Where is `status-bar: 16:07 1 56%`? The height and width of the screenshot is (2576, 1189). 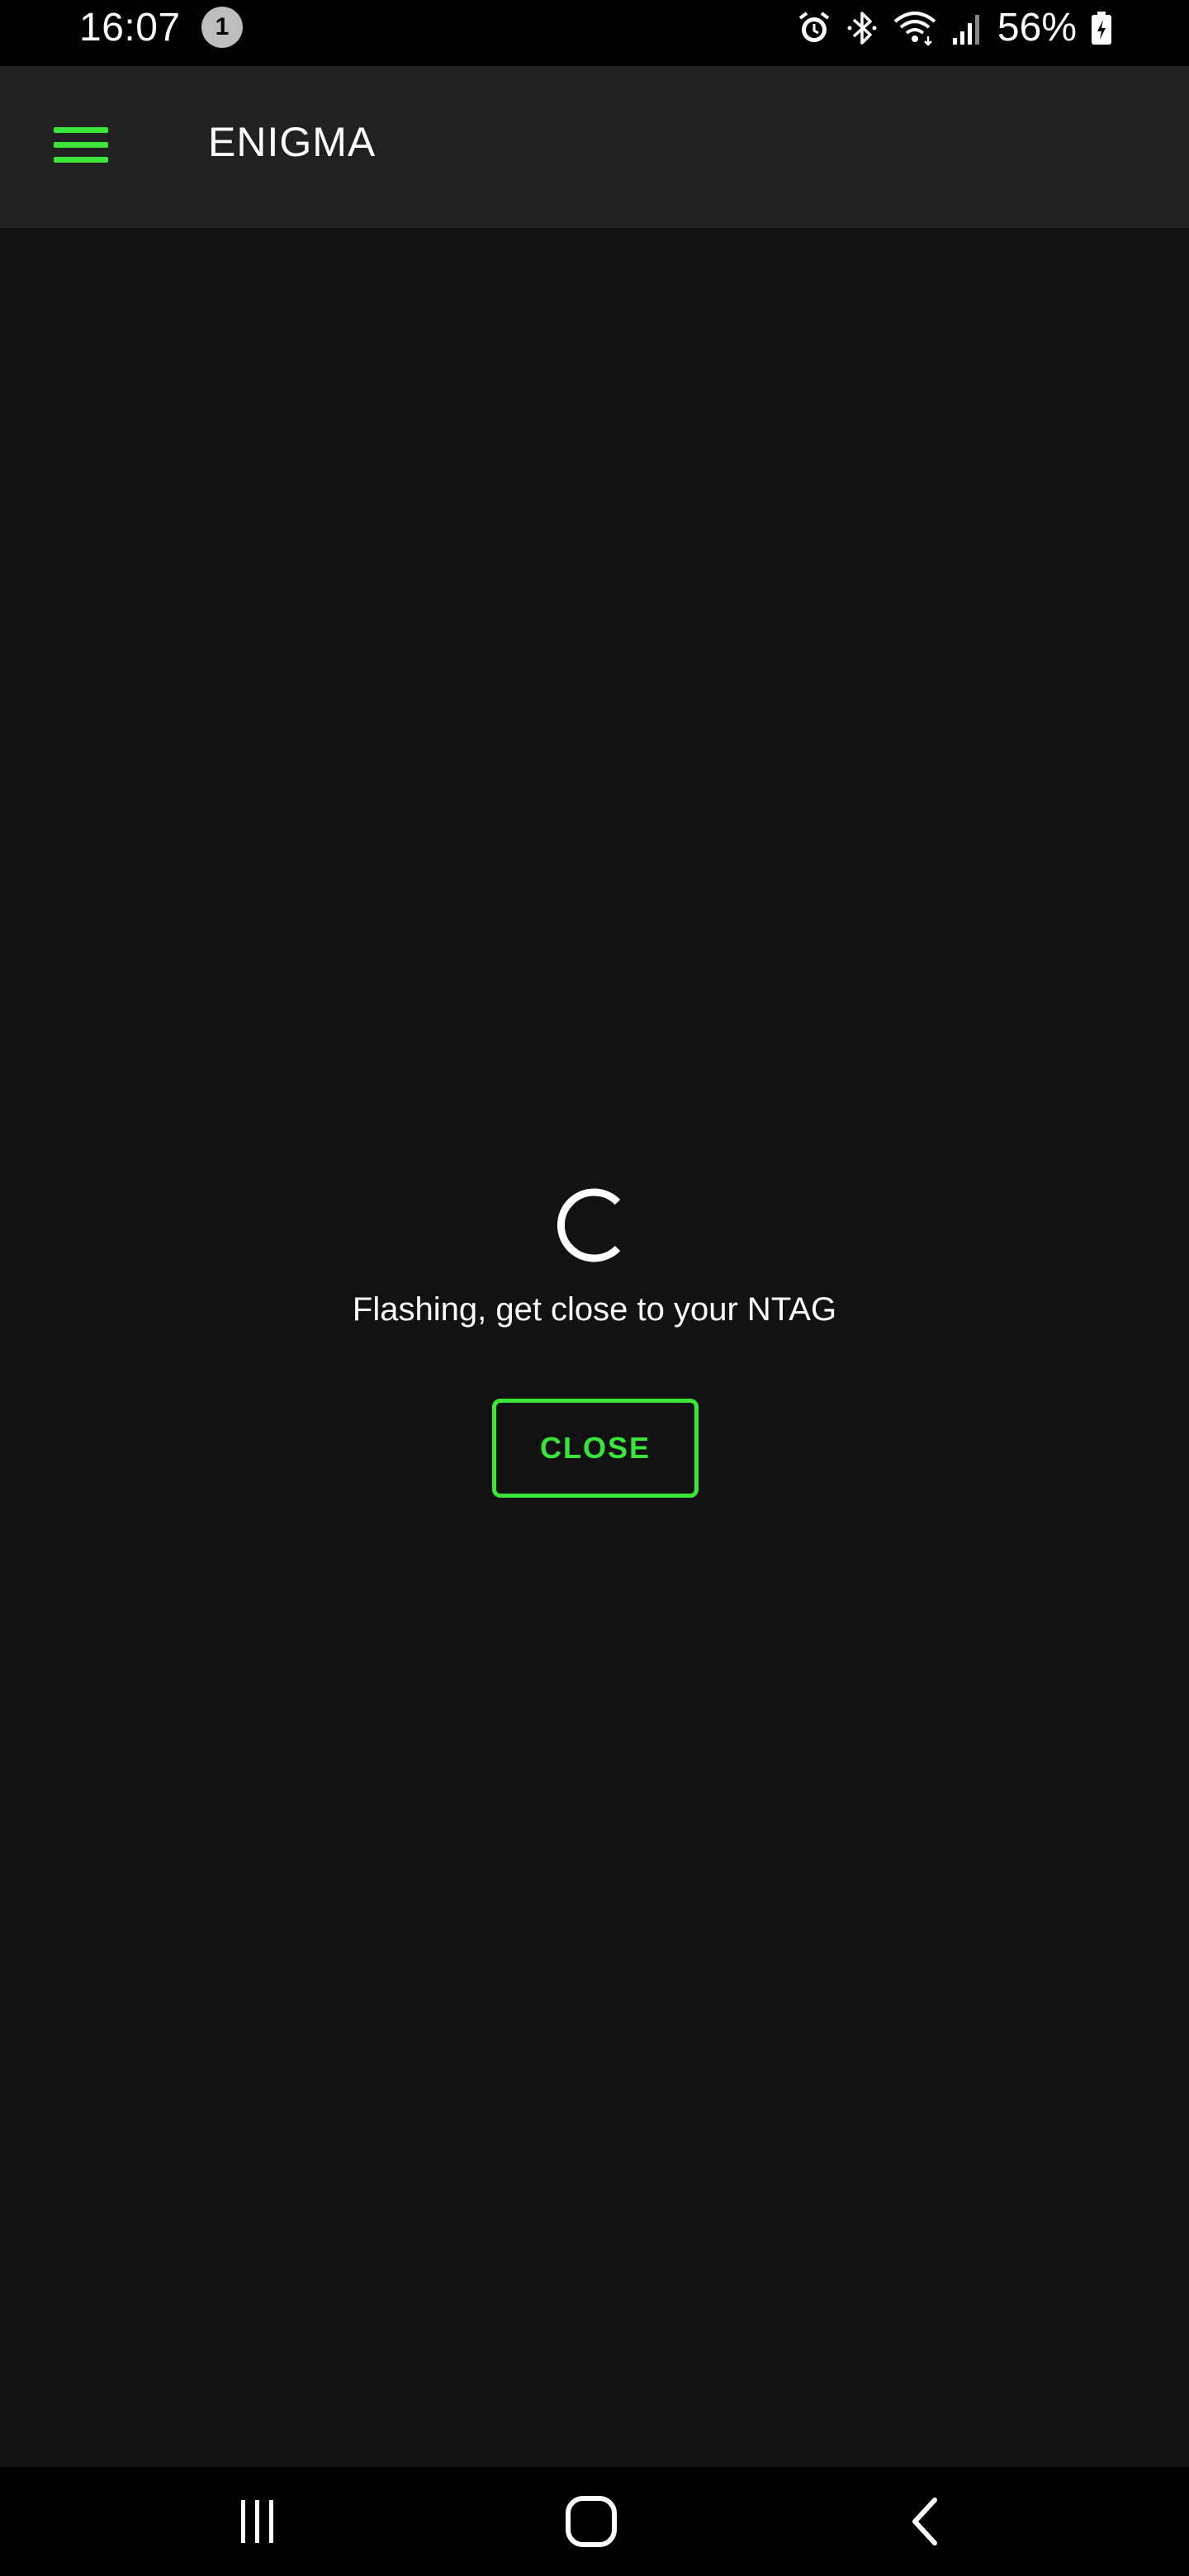 status-bar: 16:07 1 56% is located at coordinates (594, 33).